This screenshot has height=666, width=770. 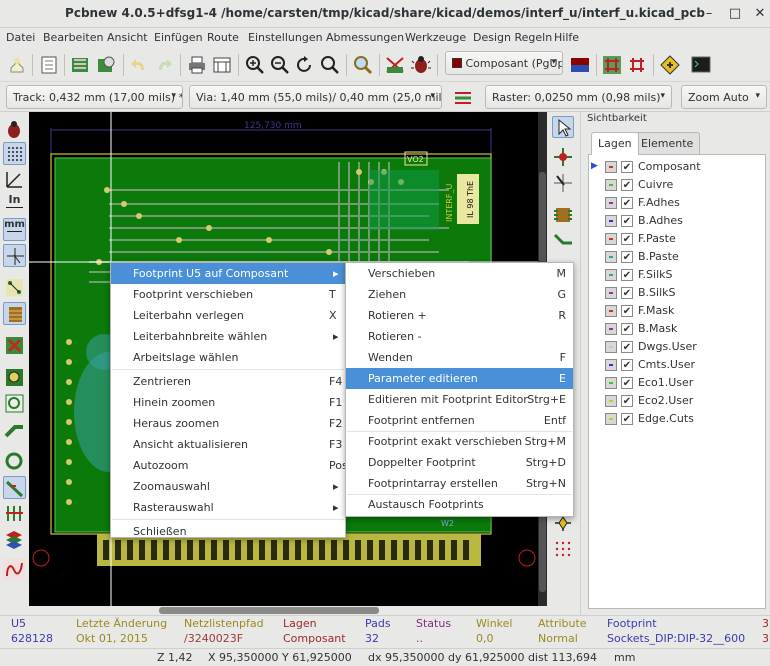 I want to click on submenu-item: Editieren mit Footprint Editor Strg+E, so click(x=459, y=399).